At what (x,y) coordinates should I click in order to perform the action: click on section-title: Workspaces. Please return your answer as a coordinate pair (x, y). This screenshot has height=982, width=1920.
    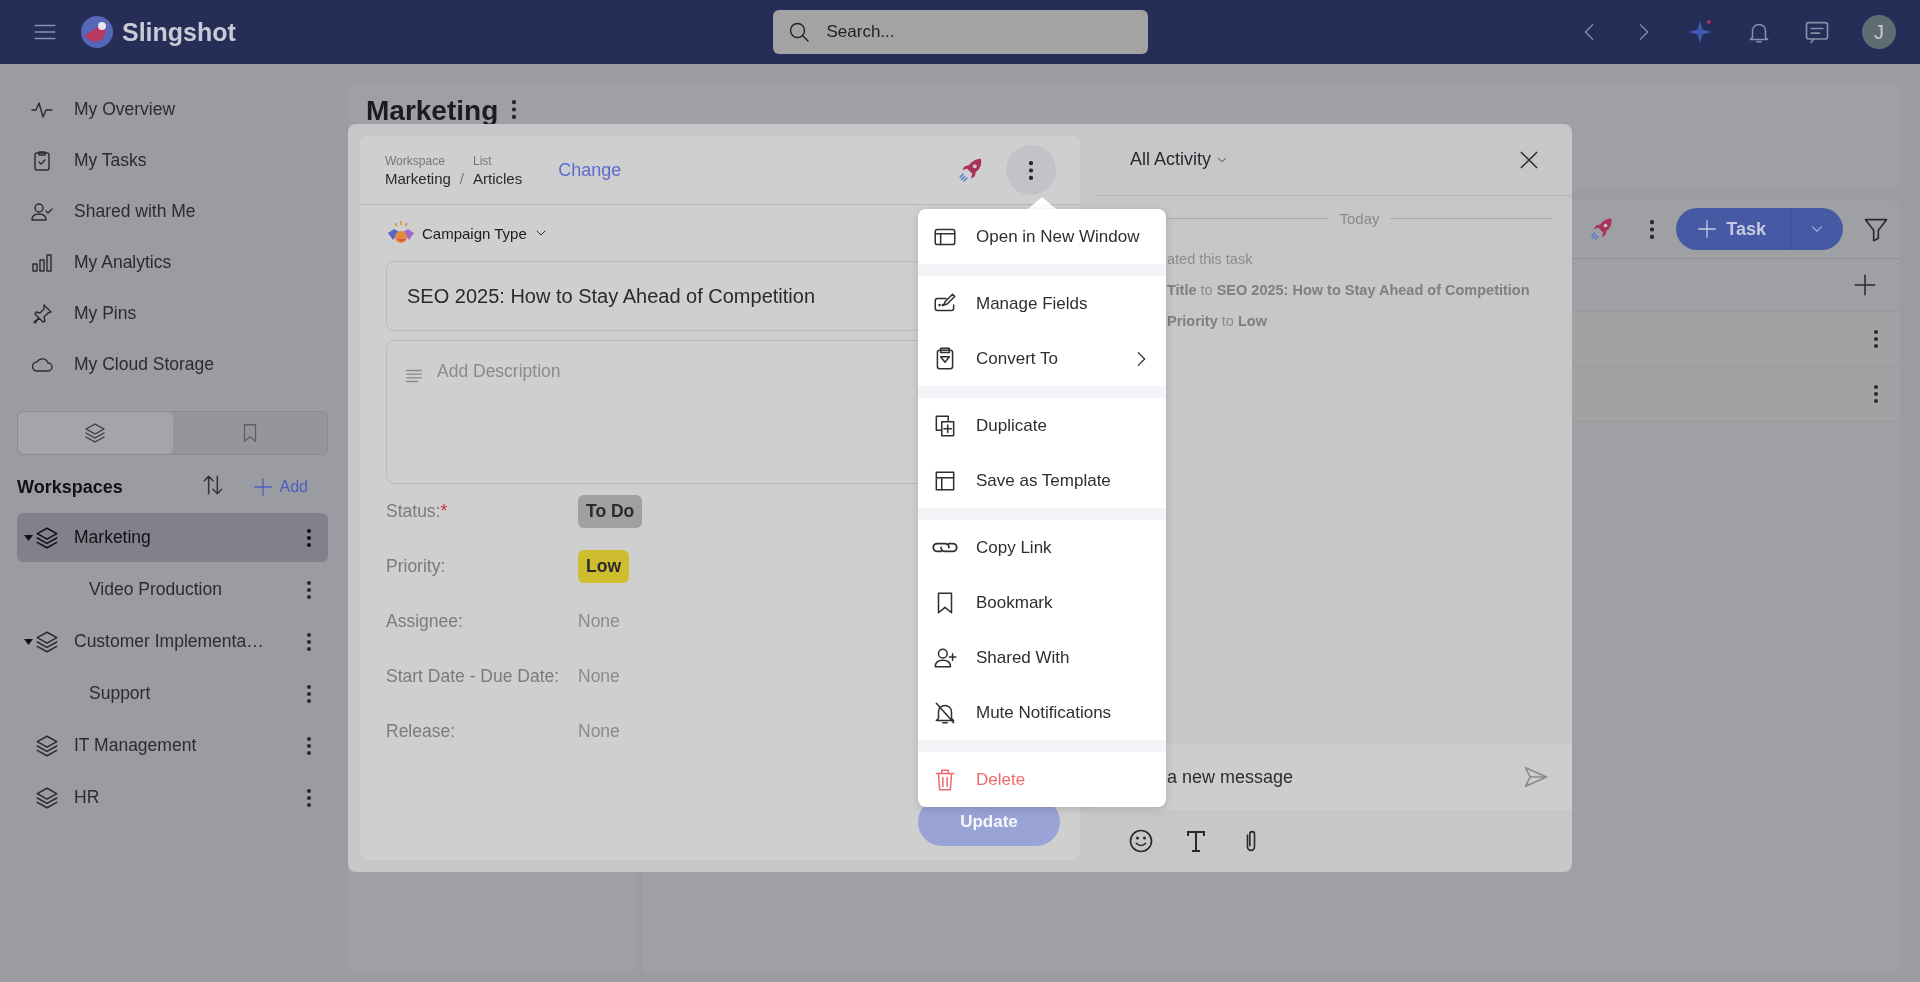
    Looking at the image, I should click on (70, 487).